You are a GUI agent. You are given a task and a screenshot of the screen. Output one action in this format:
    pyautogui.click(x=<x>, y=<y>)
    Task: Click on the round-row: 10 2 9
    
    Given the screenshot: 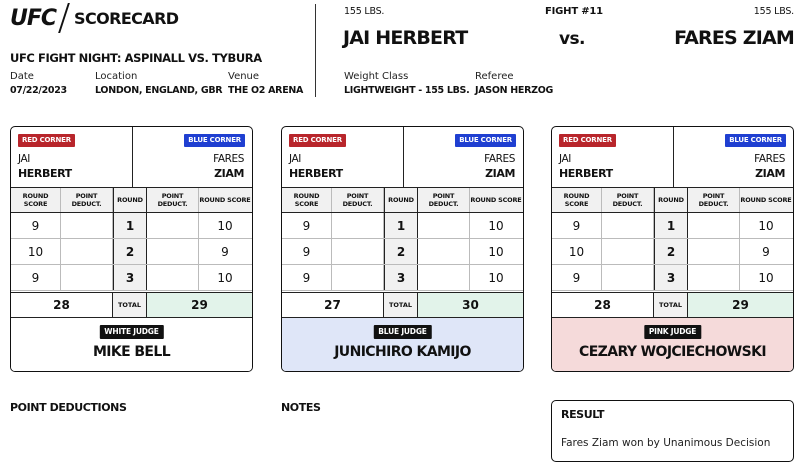 What is the action you would take?
    pyautogui.click(x=131, y=252)
    